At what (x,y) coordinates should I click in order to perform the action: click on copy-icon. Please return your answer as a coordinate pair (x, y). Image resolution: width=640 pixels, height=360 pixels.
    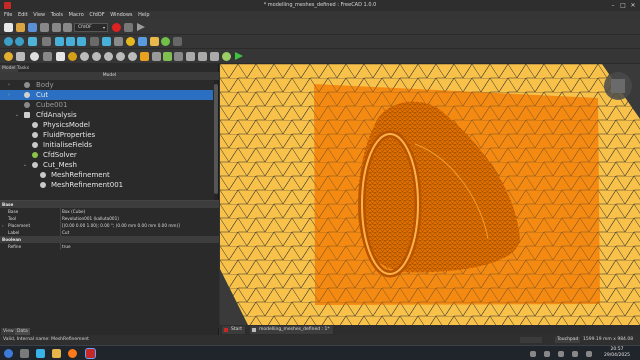
    Looking at the image, I should click on (56, 27).